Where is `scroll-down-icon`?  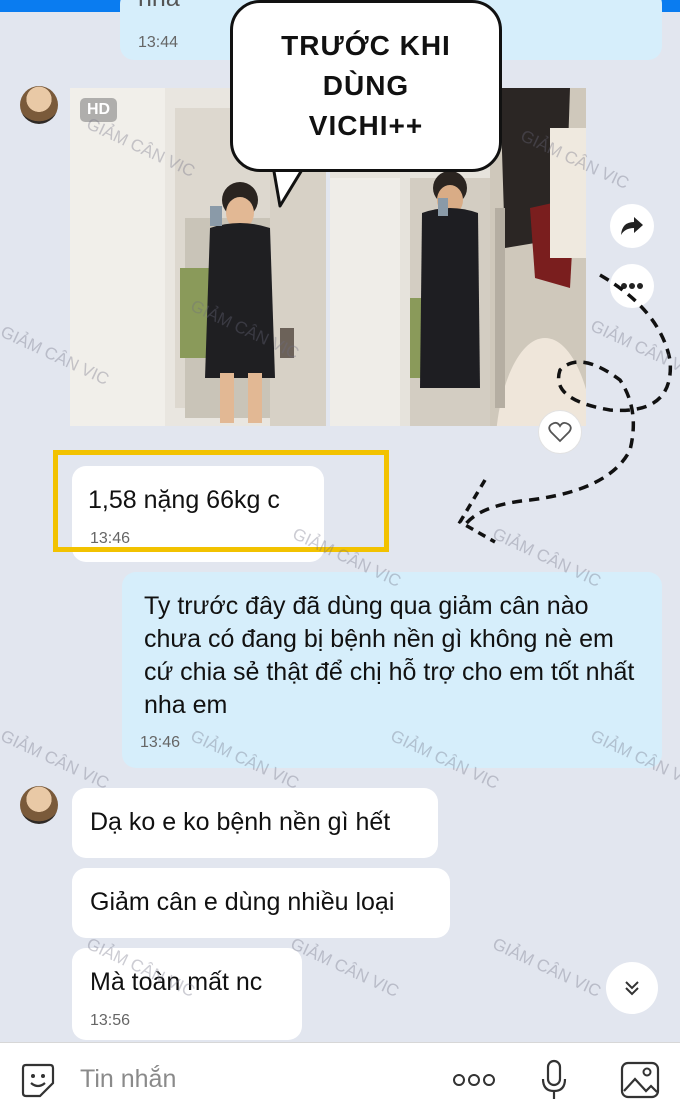 scroll-down-icon is located at coordinates (632, 988).